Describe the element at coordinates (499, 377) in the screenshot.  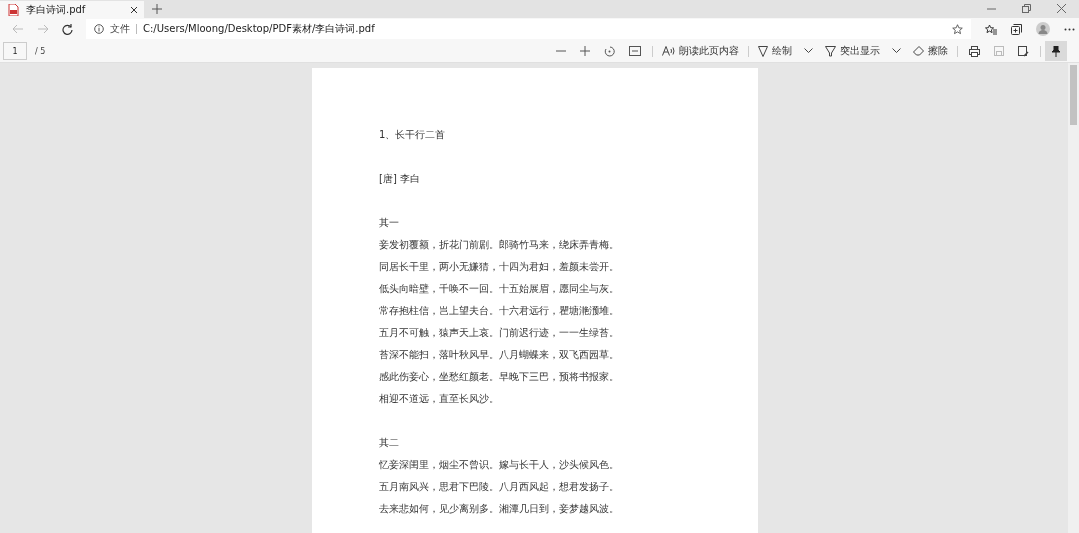
I see `poem-line: 感此伤妾心，坐愁红颜老。早晚下三巴，预将书报家。` at that location.